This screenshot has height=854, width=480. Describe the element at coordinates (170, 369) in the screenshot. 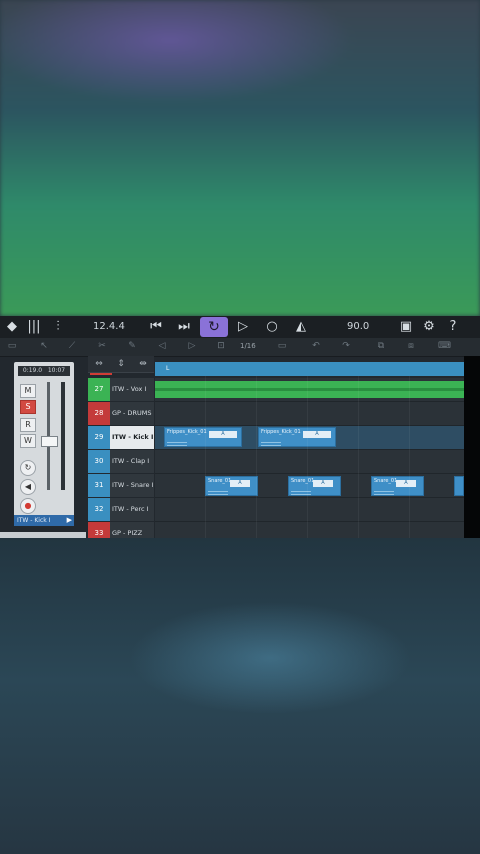

I see `loop-start-marker: L` at that location.